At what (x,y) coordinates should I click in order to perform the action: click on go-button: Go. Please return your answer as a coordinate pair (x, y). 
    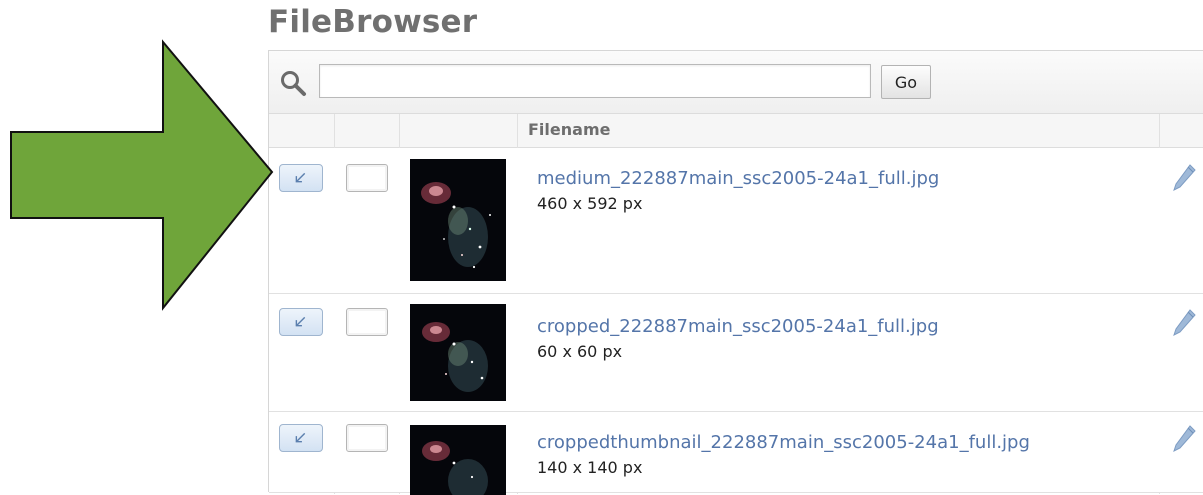
    Looking at the image, I should click on (906, 82).